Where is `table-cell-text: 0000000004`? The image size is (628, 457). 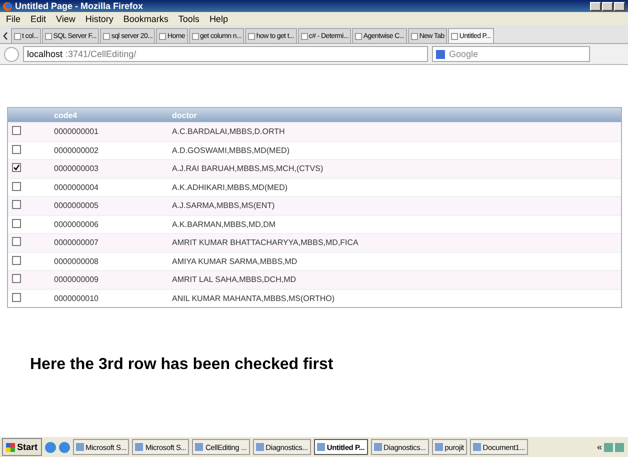 table-cell-text: 0000000004 is located at coordinates (77, 187).